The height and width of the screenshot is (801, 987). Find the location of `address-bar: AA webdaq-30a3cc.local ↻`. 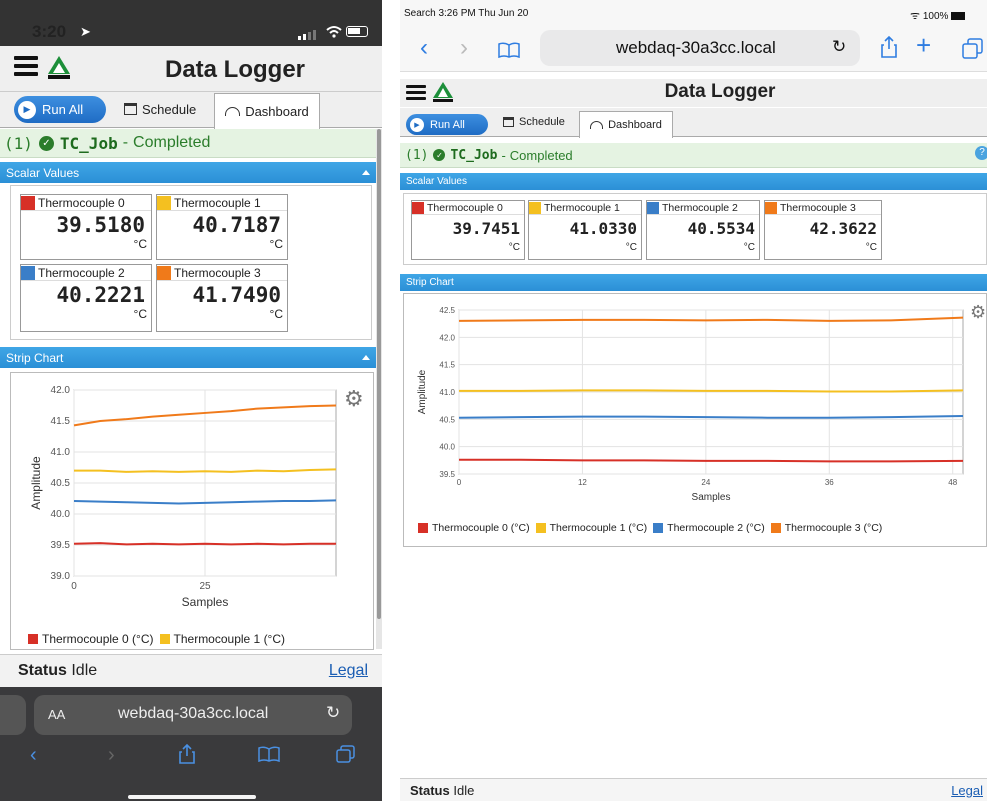

address-bar: AA webdaq-30a3cc.local ↻ is located at coordinates (193, 715).